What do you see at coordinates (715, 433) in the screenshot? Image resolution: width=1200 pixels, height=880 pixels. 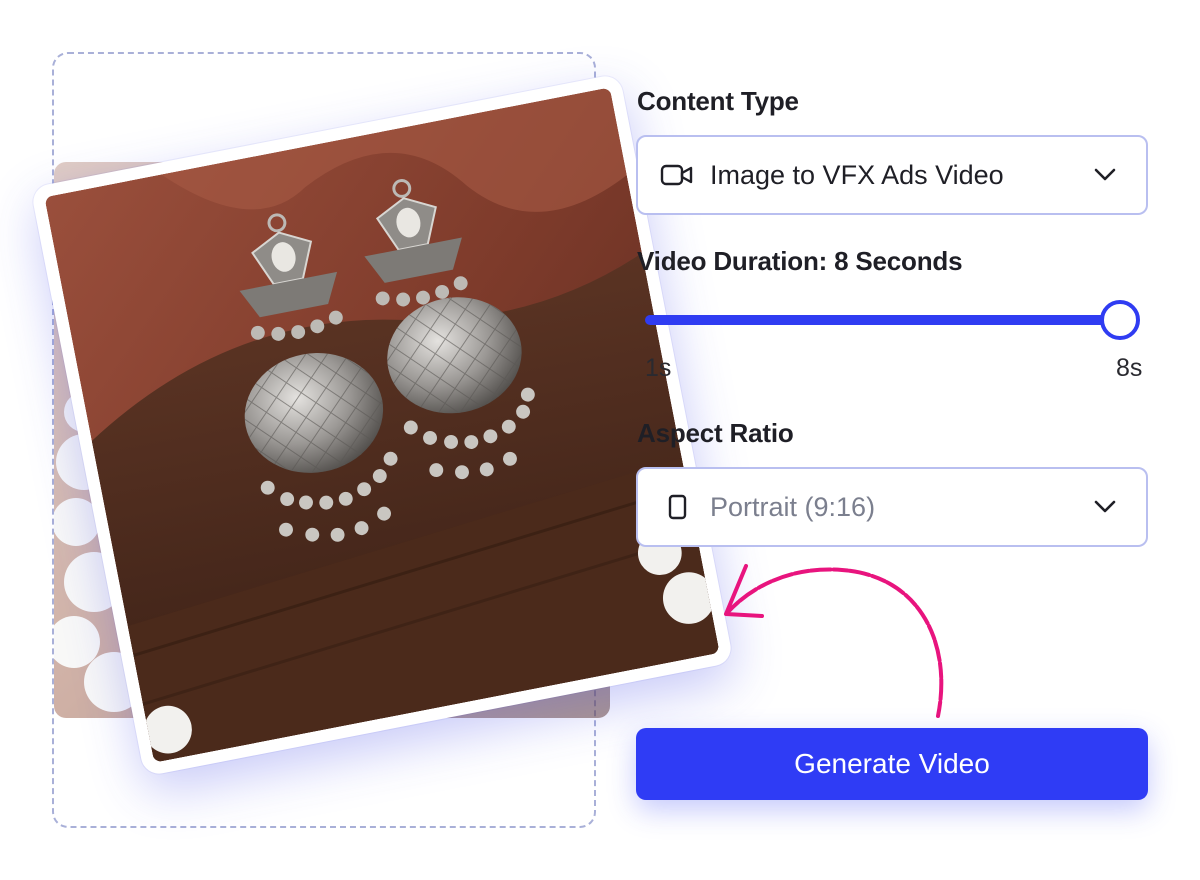 I see `aspect-ratio-label: Aspect Ratio` at bounding box center [715, 433].